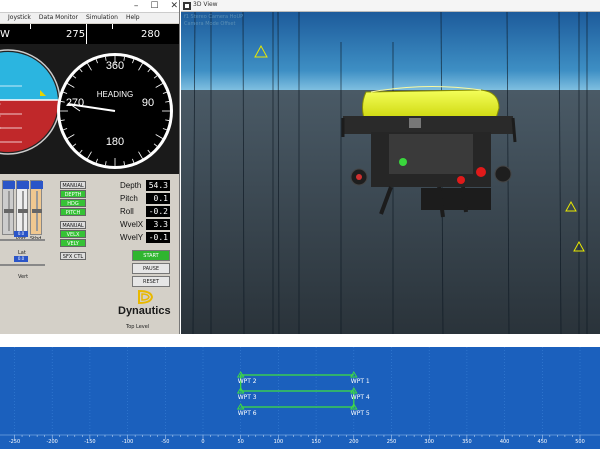  I want to click on x-tick-label: 200, so click(354, 442).